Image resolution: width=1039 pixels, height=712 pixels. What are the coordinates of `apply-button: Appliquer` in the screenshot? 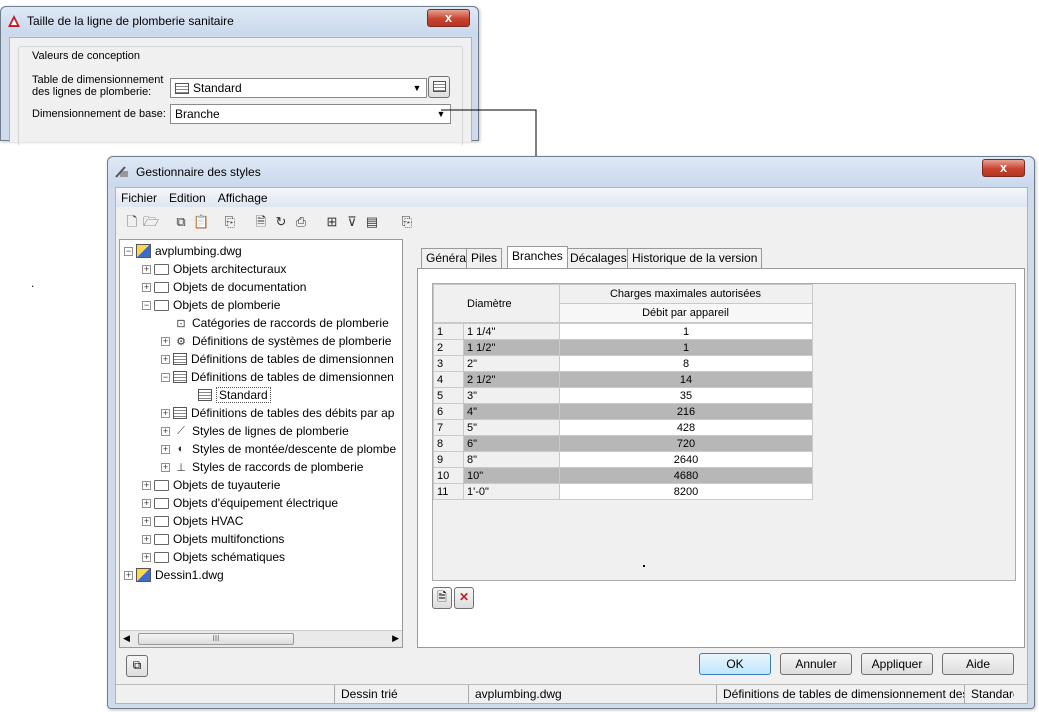 It's located at (897, 664).